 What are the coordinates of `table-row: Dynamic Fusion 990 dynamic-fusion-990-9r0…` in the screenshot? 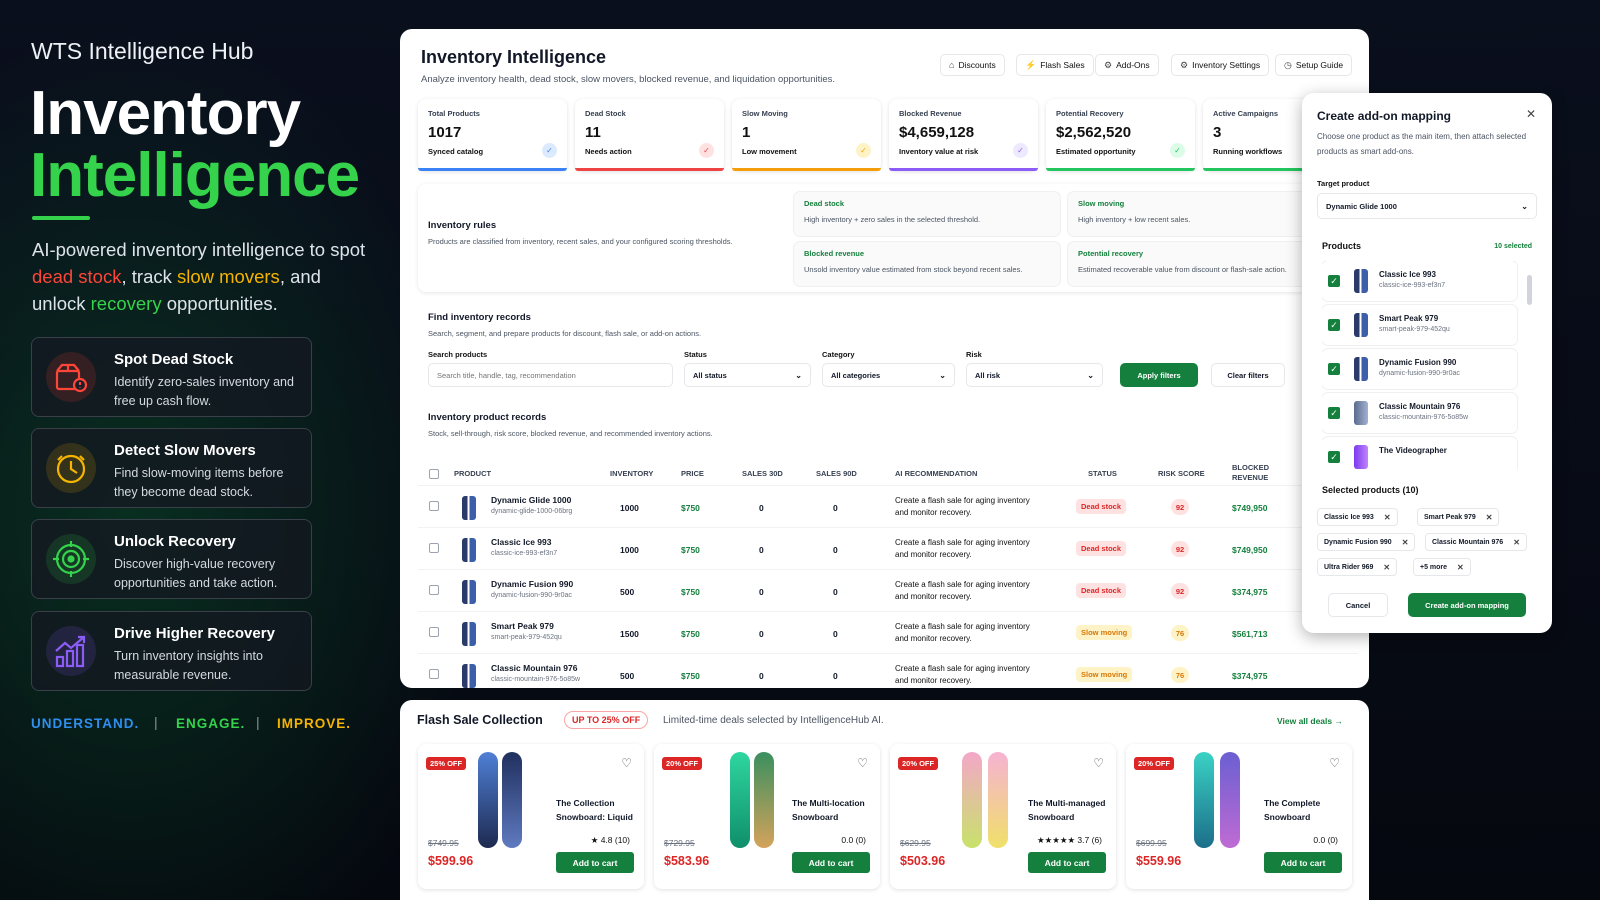 It's located at (888, 590).